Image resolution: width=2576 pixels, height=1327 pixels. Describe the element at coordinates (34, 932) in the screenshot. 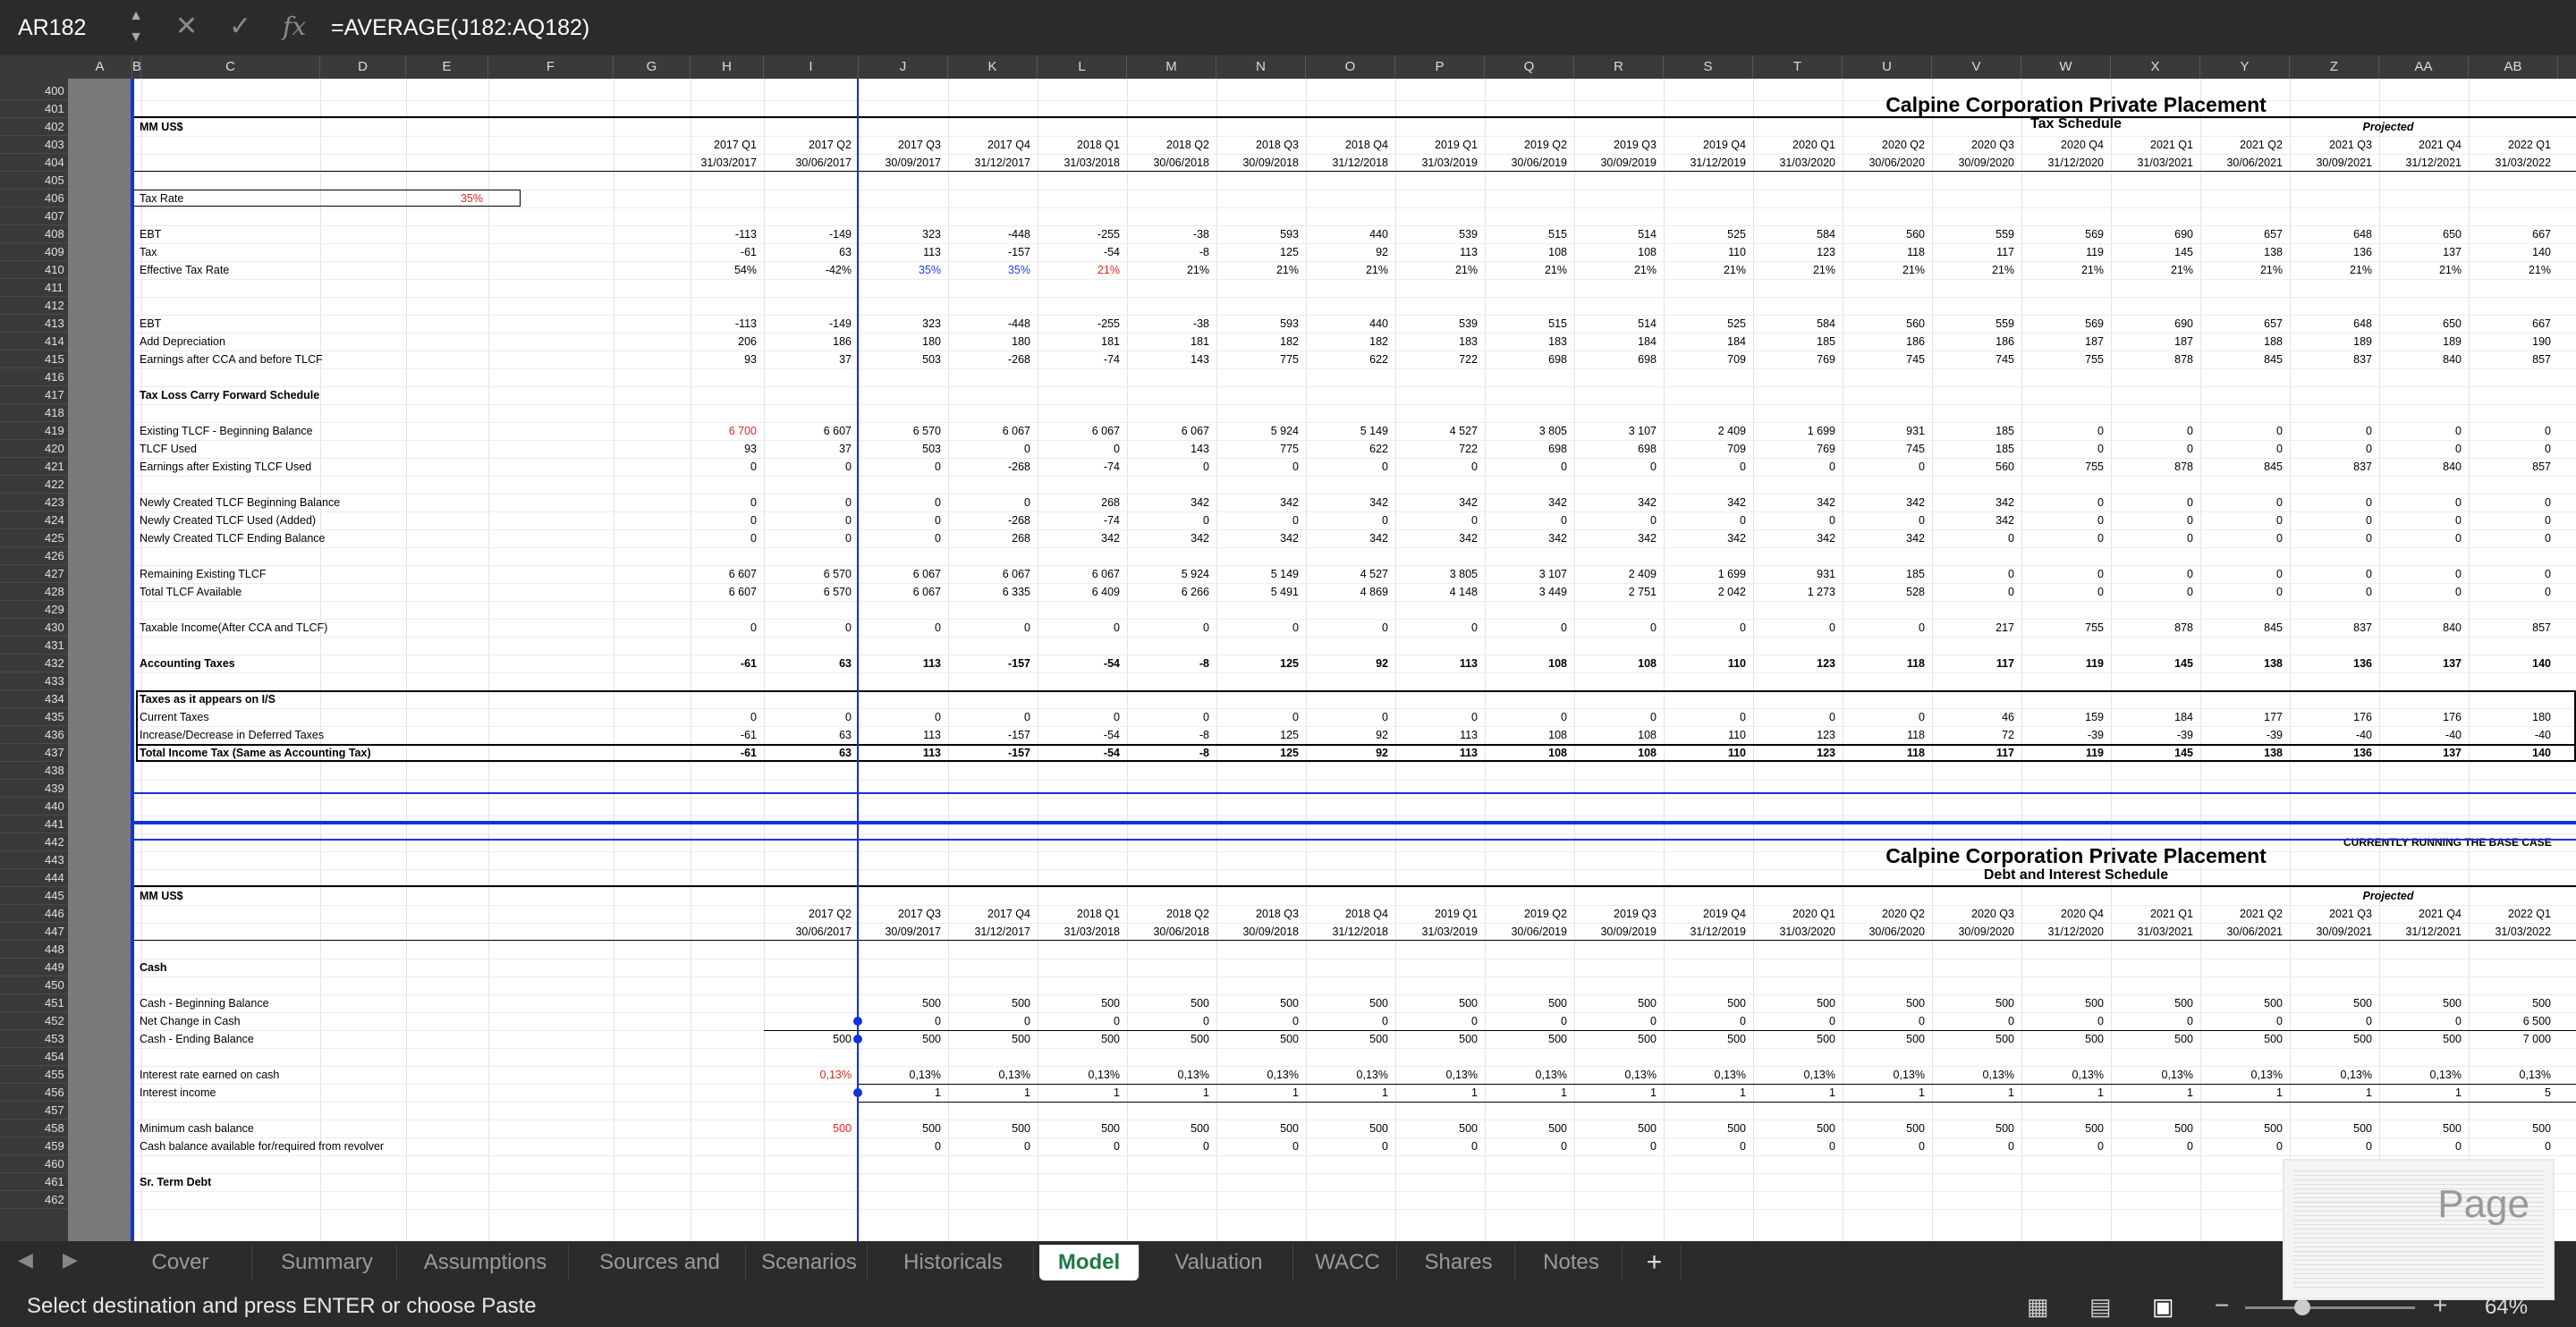

I see `row-header-447: 447` at that location.